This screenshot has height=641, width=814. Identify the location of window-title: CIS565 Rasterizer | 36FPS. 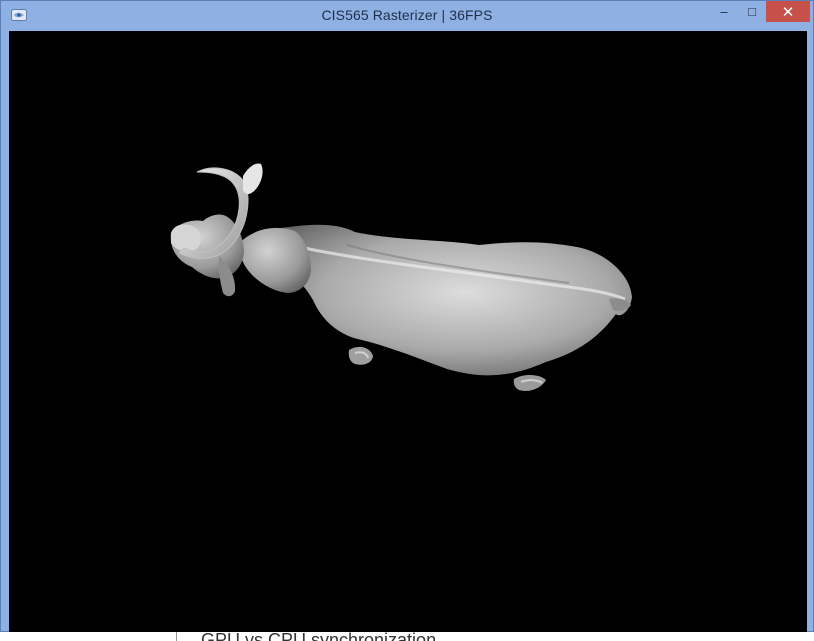
(407, 15).